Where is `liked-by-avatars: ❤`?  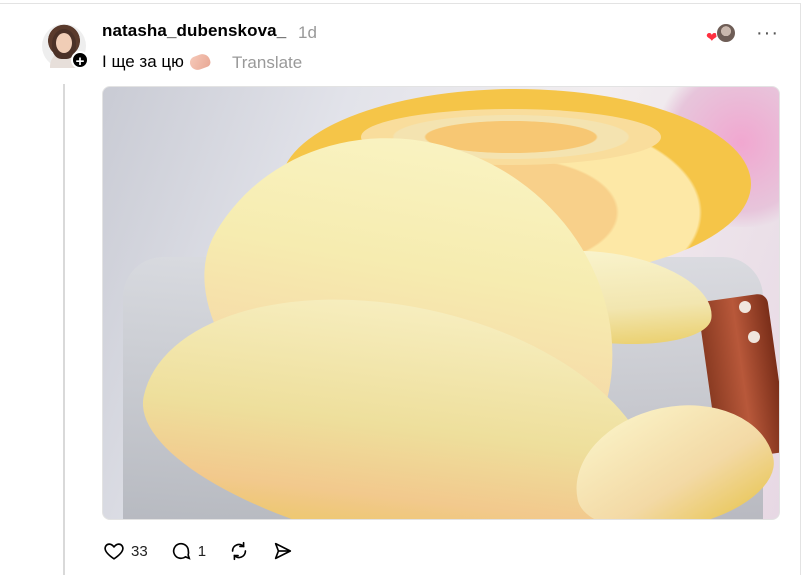 liked-by-avatars: ❤ is located at coordinates (721, 34).